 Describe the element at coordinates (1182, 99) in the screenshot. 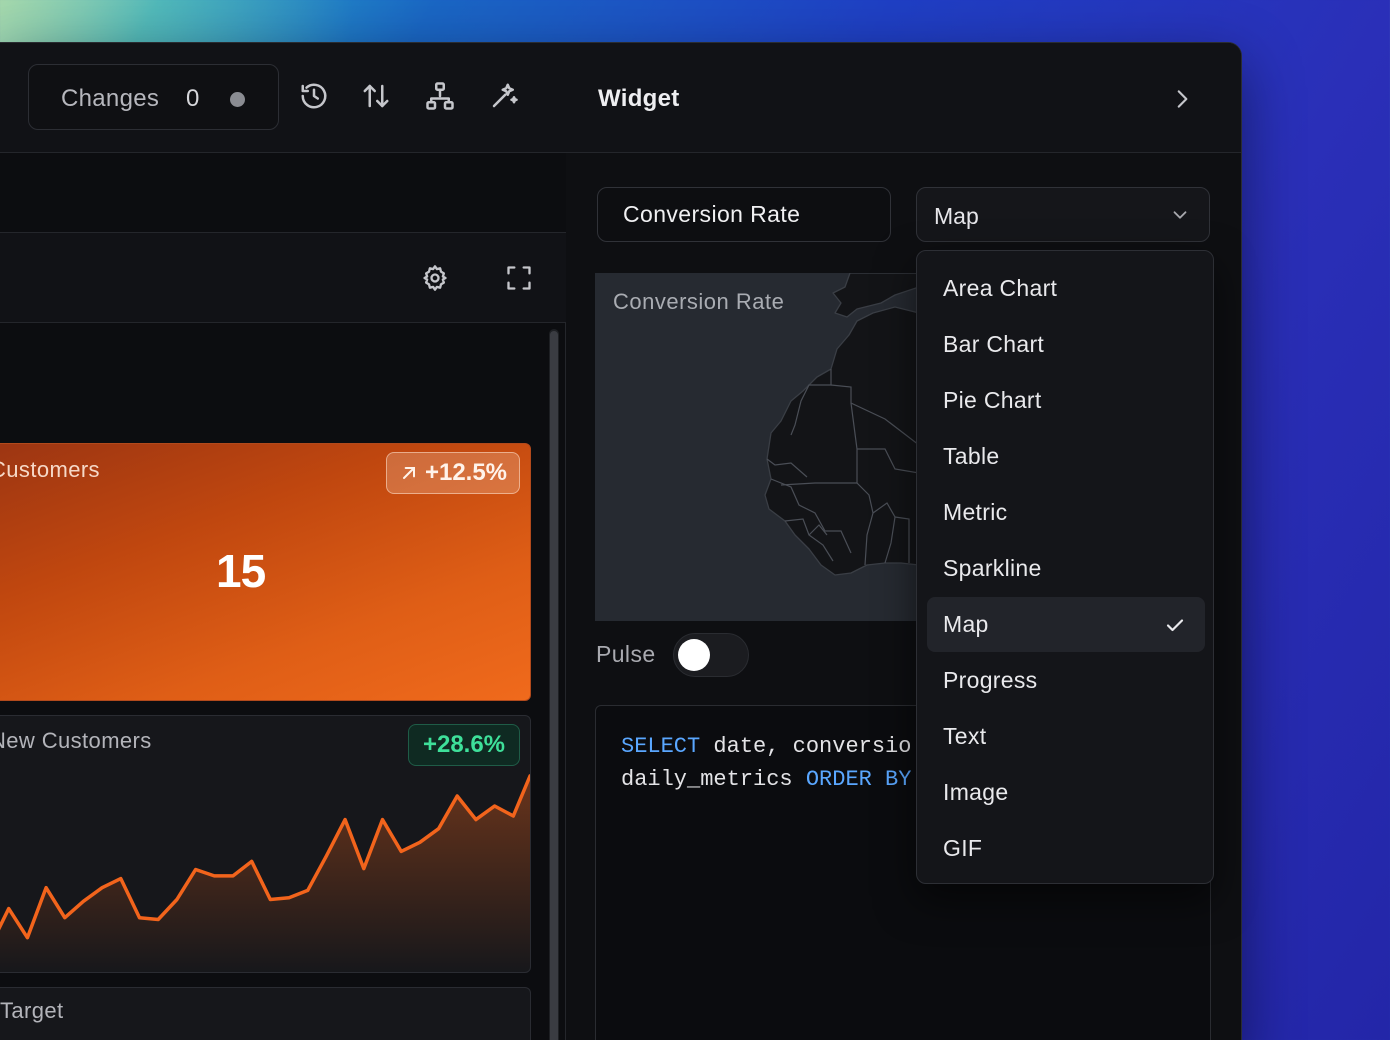

I see `chevron-right-icon` at that location.